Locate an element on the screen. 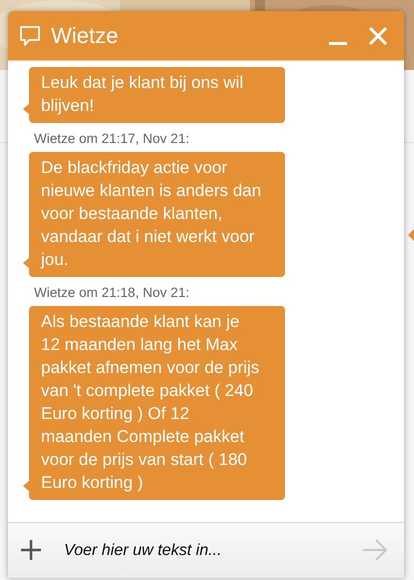 The width and height of the screenshot is (414, 580). send-button is located at coordinates (375, 550).